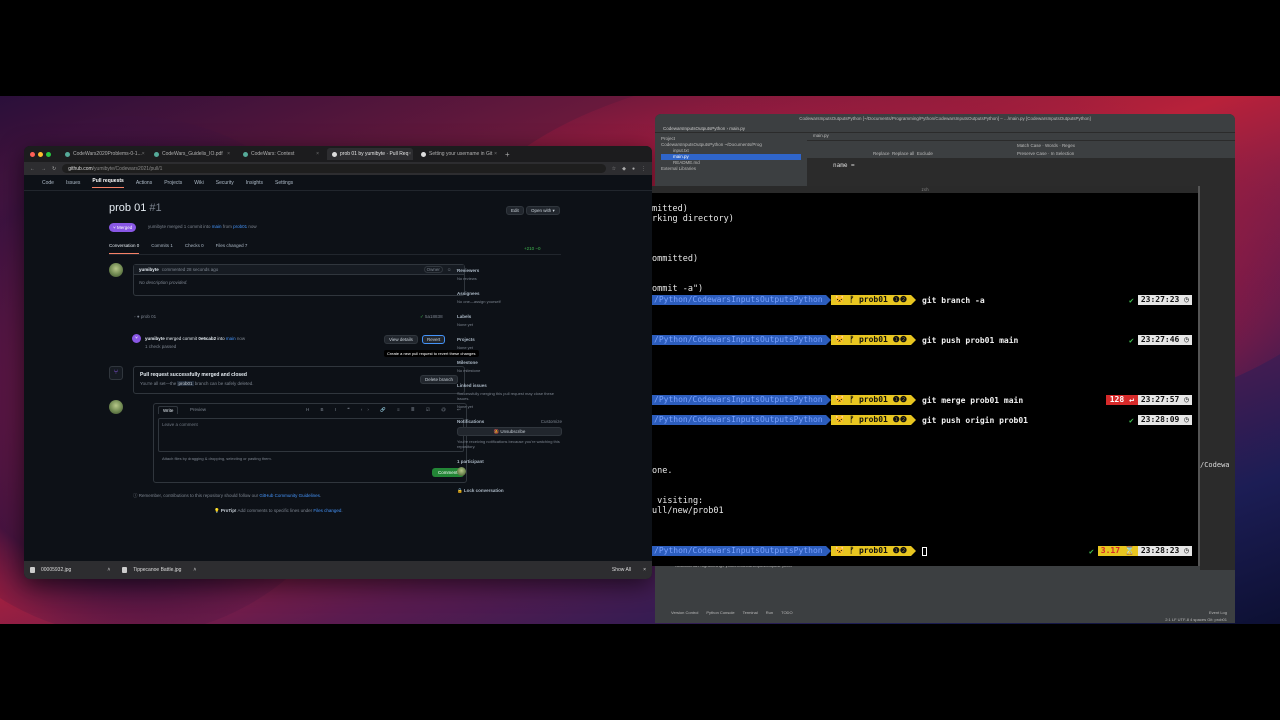 This screenshot has height=720, width=1280. I want to click on comment-textarea: Leave a comment, so click(311, 435).